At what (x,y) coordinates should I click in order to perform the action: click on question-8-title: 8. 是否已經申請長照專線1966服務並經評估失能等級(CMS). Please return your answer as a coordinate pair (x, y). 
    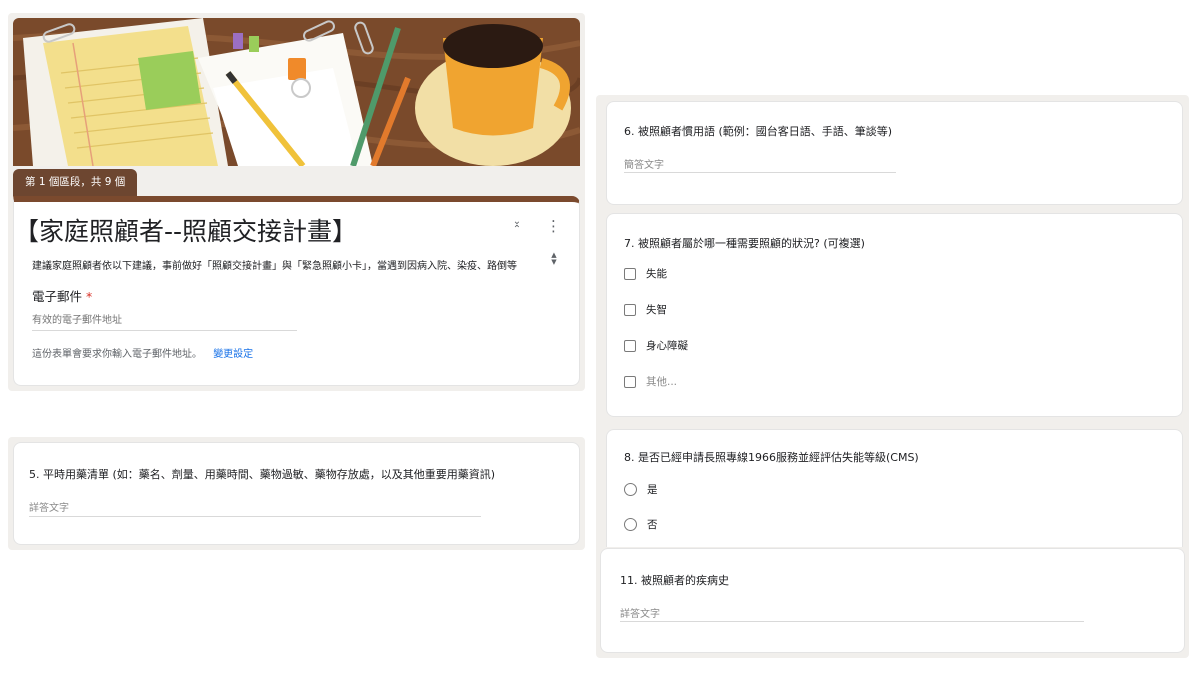
    Looking at the image, I should click on (771, 457).